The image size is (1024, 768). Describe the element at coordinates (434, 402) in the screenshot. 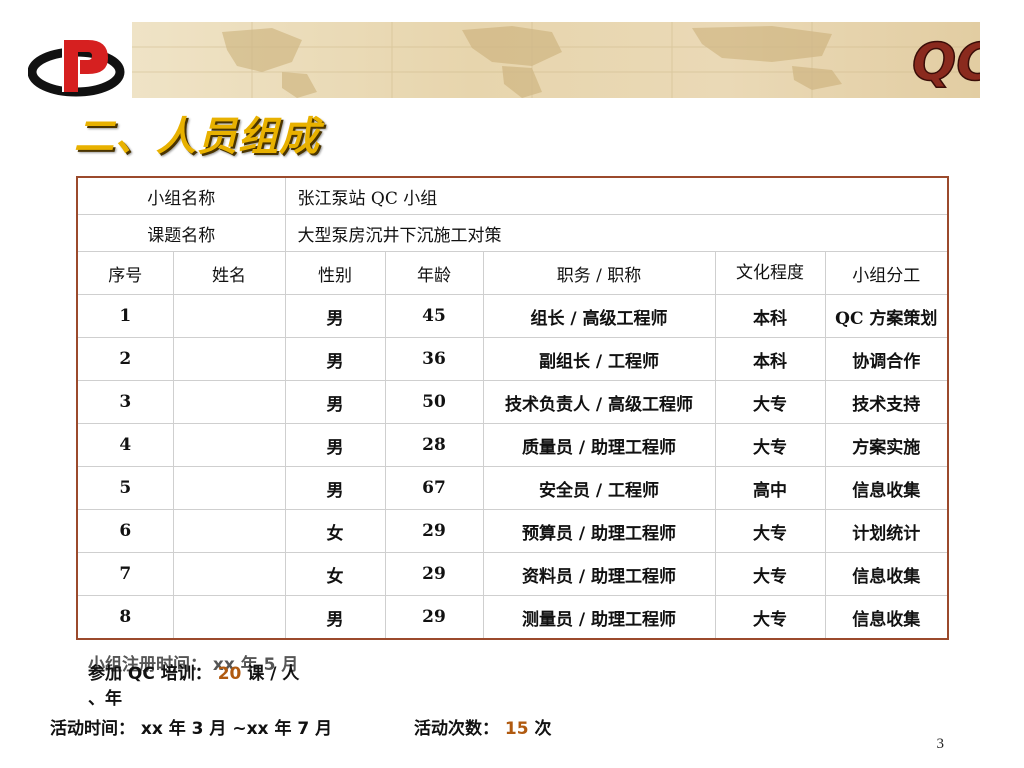

I see `cell-age: 50` at that location.